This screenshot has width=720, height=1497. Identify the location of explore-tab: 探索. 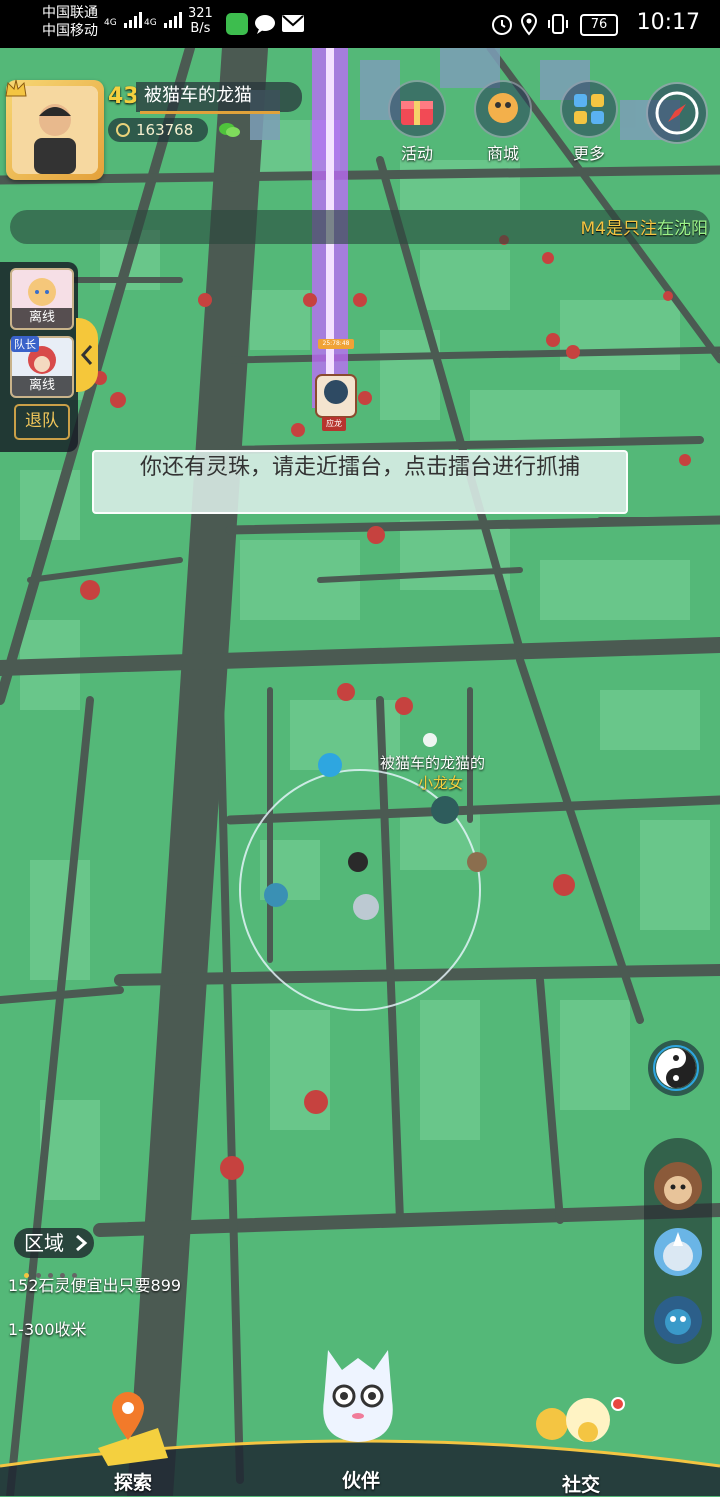
(133, 1441).